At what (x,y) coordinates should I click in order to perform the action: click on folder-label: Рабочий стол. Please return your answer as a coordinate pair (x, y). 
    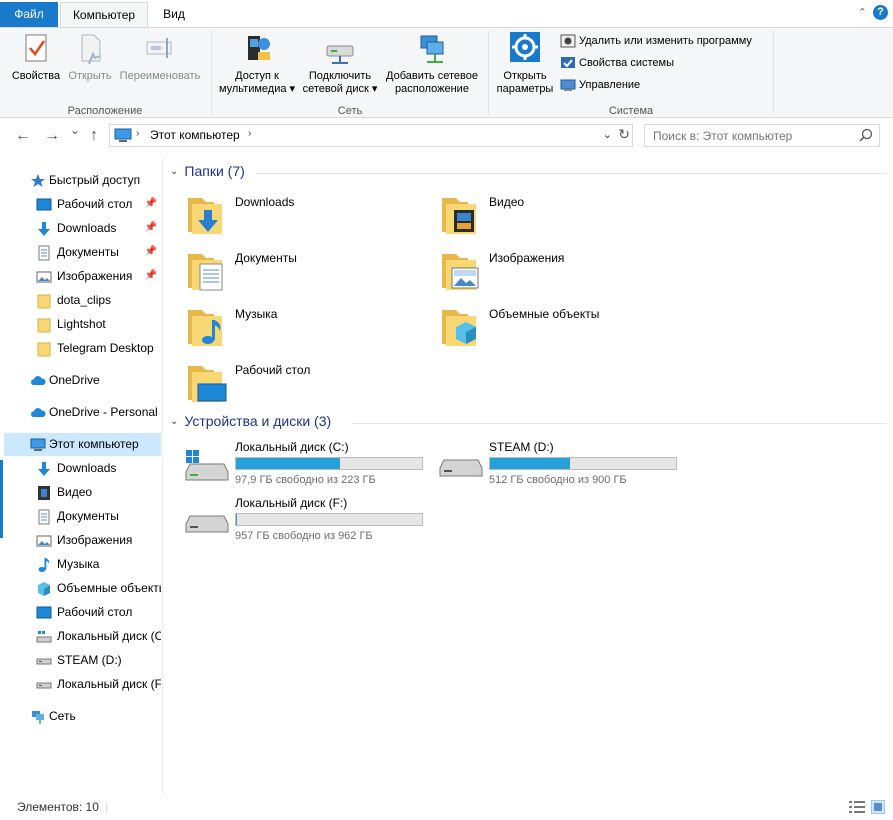
    Looking at the image, I should click on (273, 370).